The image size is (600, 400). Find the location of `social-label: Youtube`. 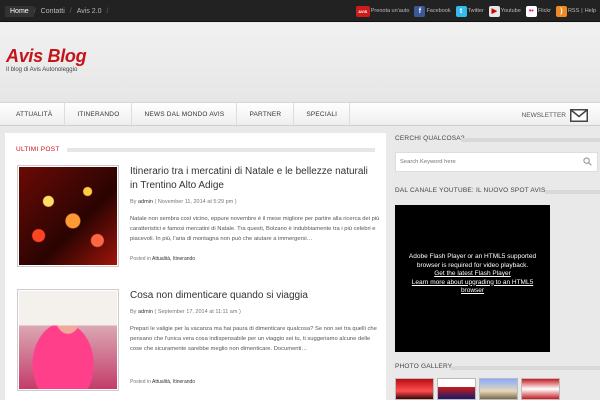

social-label: Youtube is located at coordinates (510, 11).